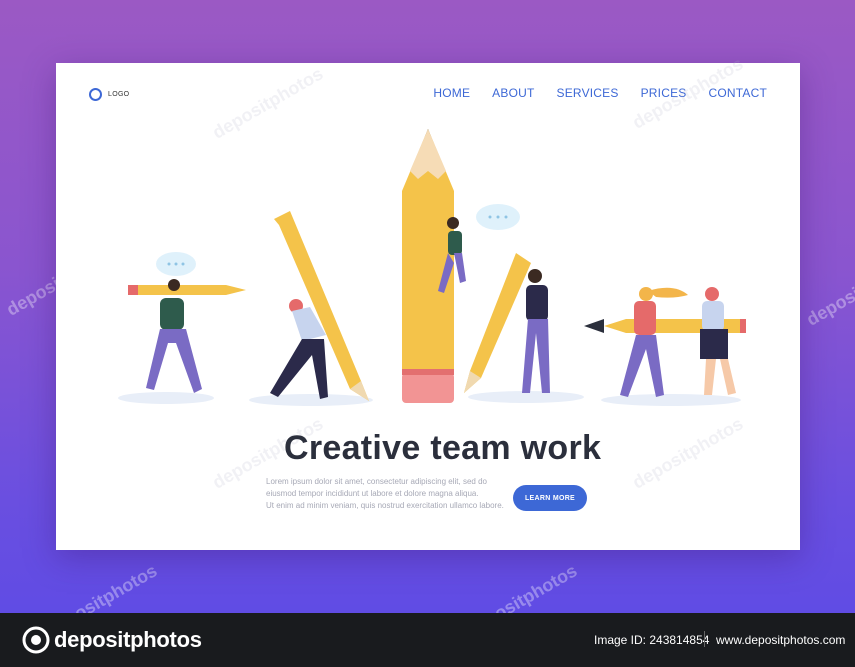 Image resolution: width=855 pixels, height=667 pixels. I want to click on depositphotos-logo-icon, so click(36, 640).